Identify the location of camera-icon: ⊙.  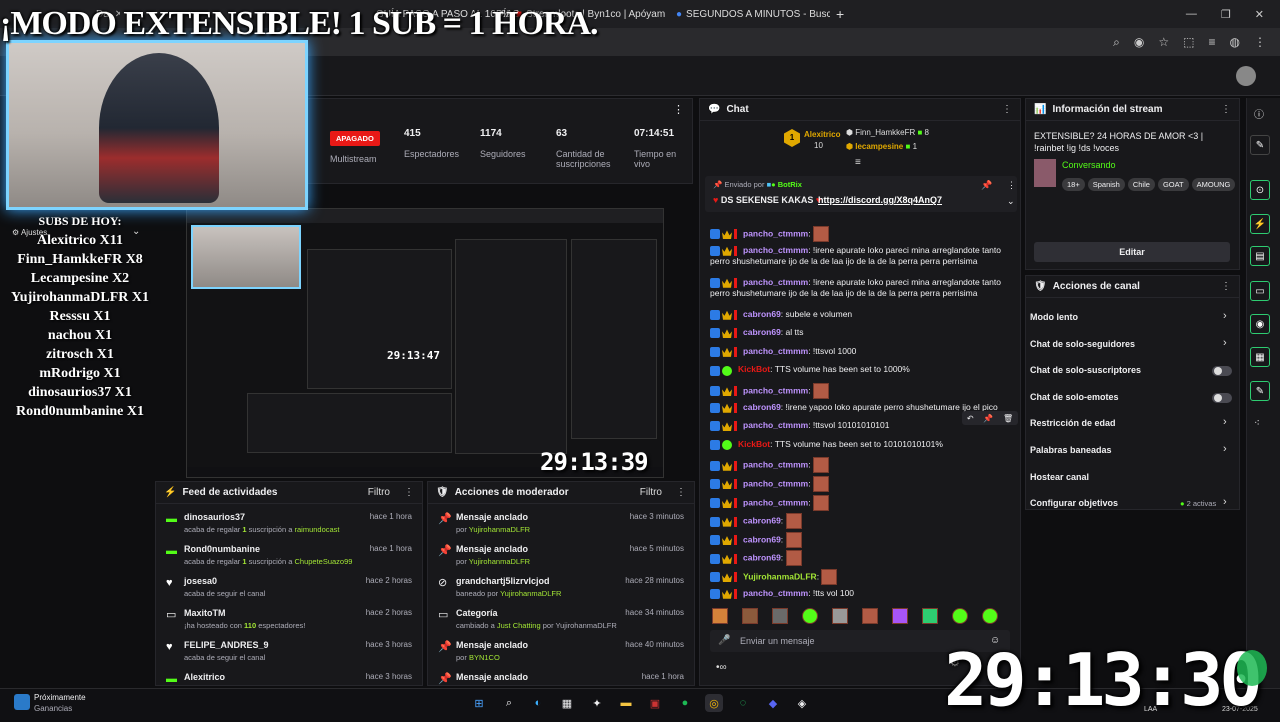
(1260, 190).